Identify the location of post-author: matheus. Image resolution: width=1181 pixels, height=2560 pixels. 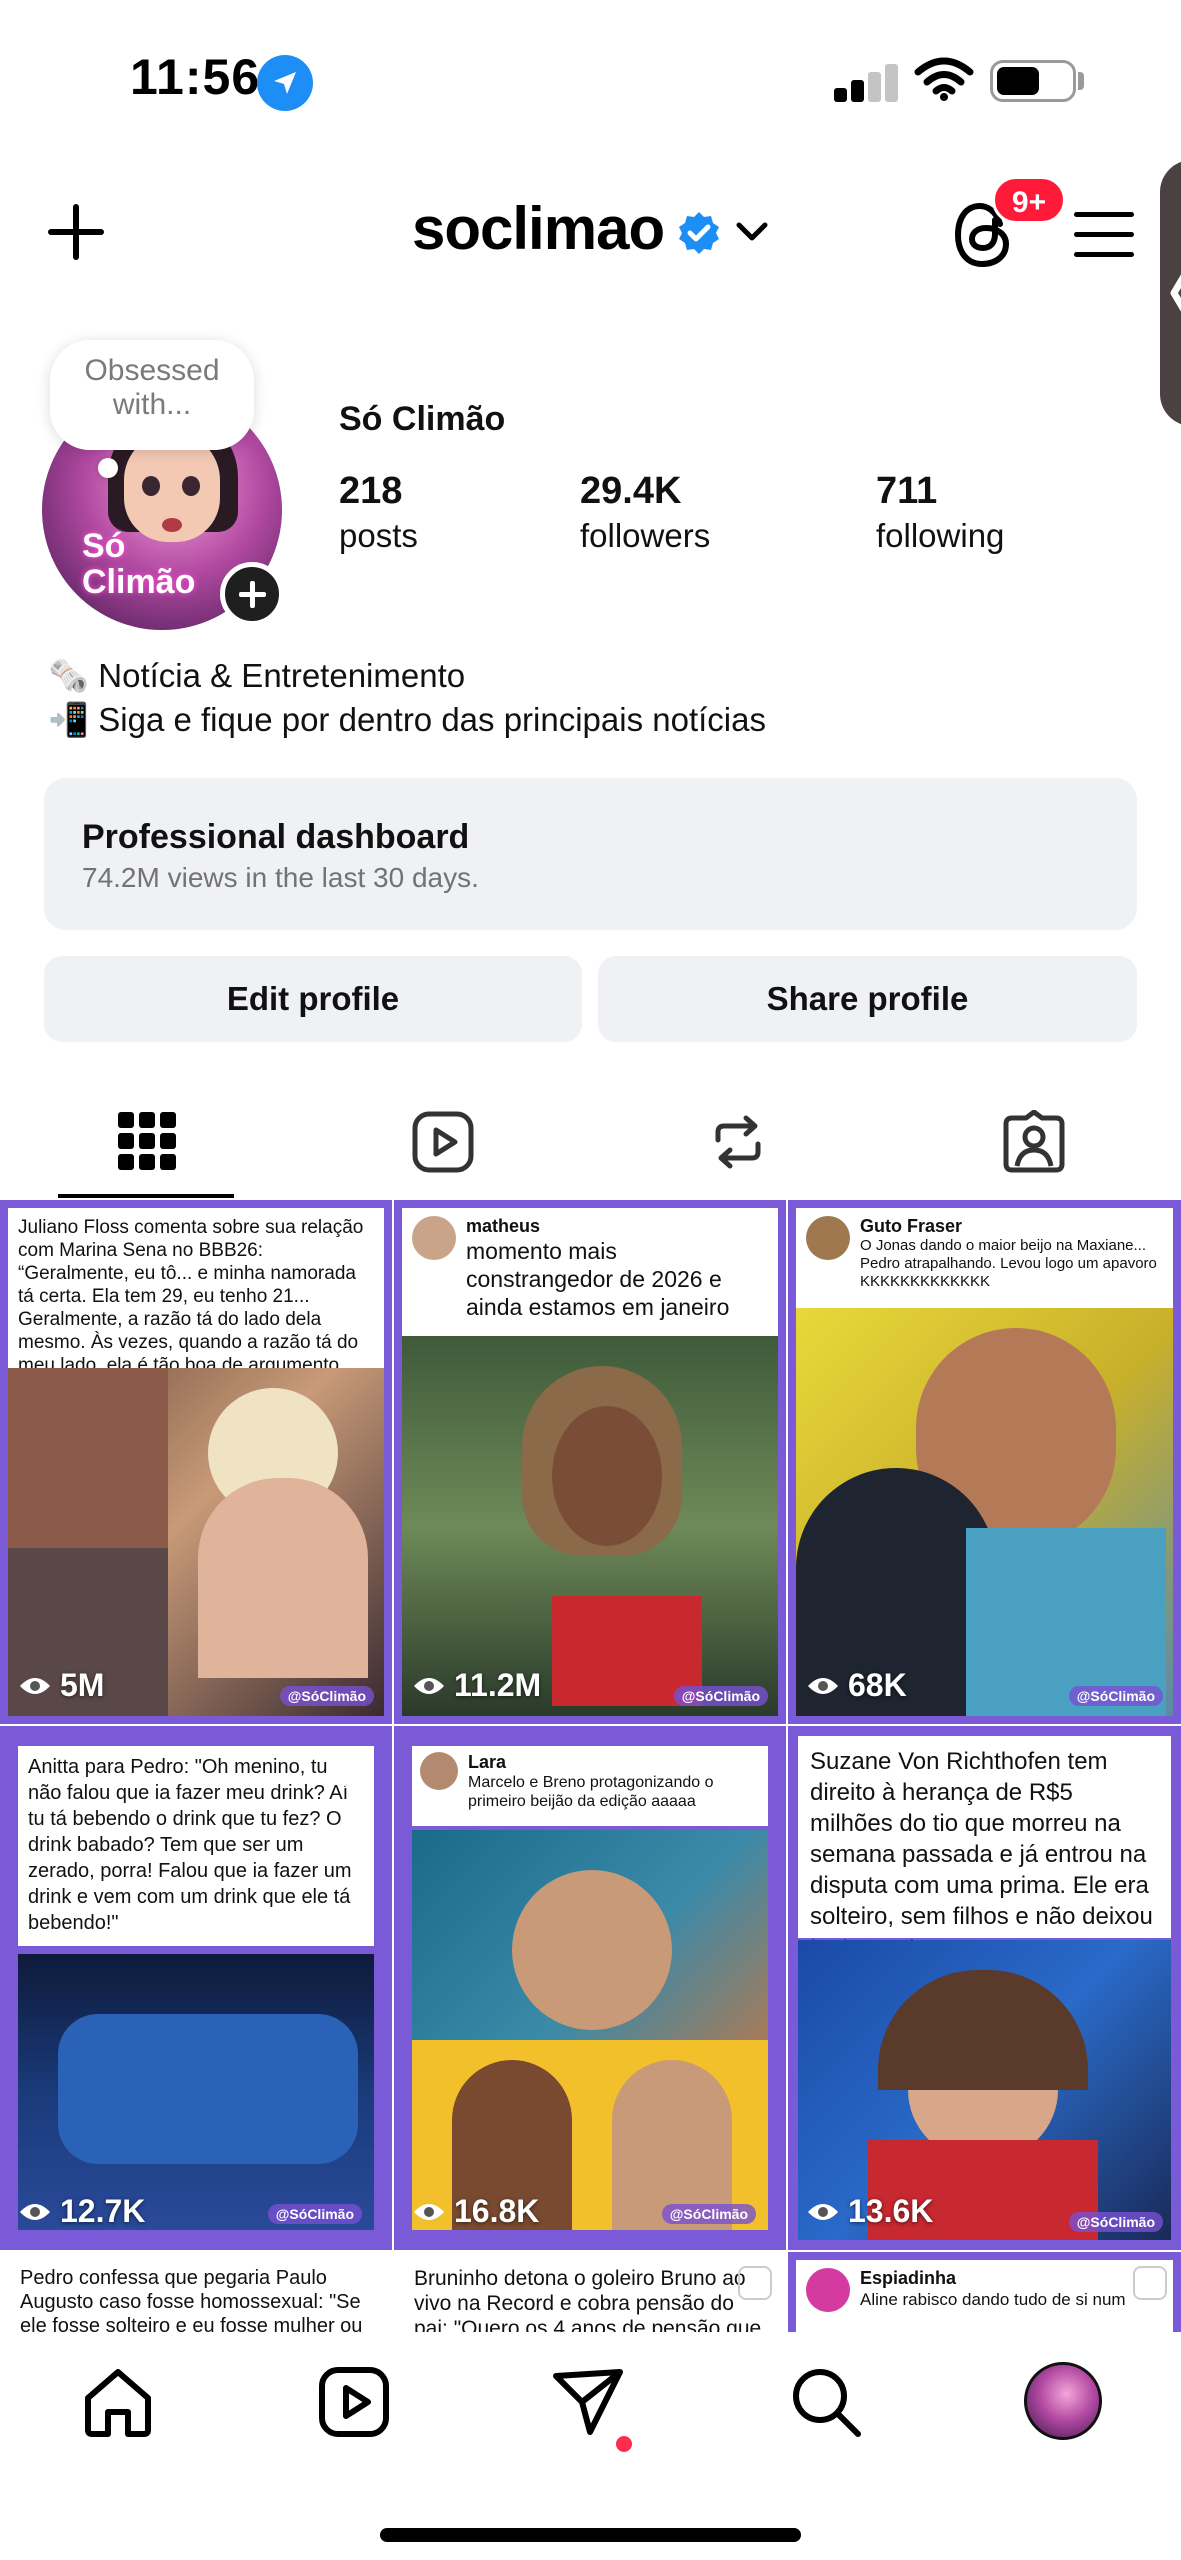
(503, 1226).